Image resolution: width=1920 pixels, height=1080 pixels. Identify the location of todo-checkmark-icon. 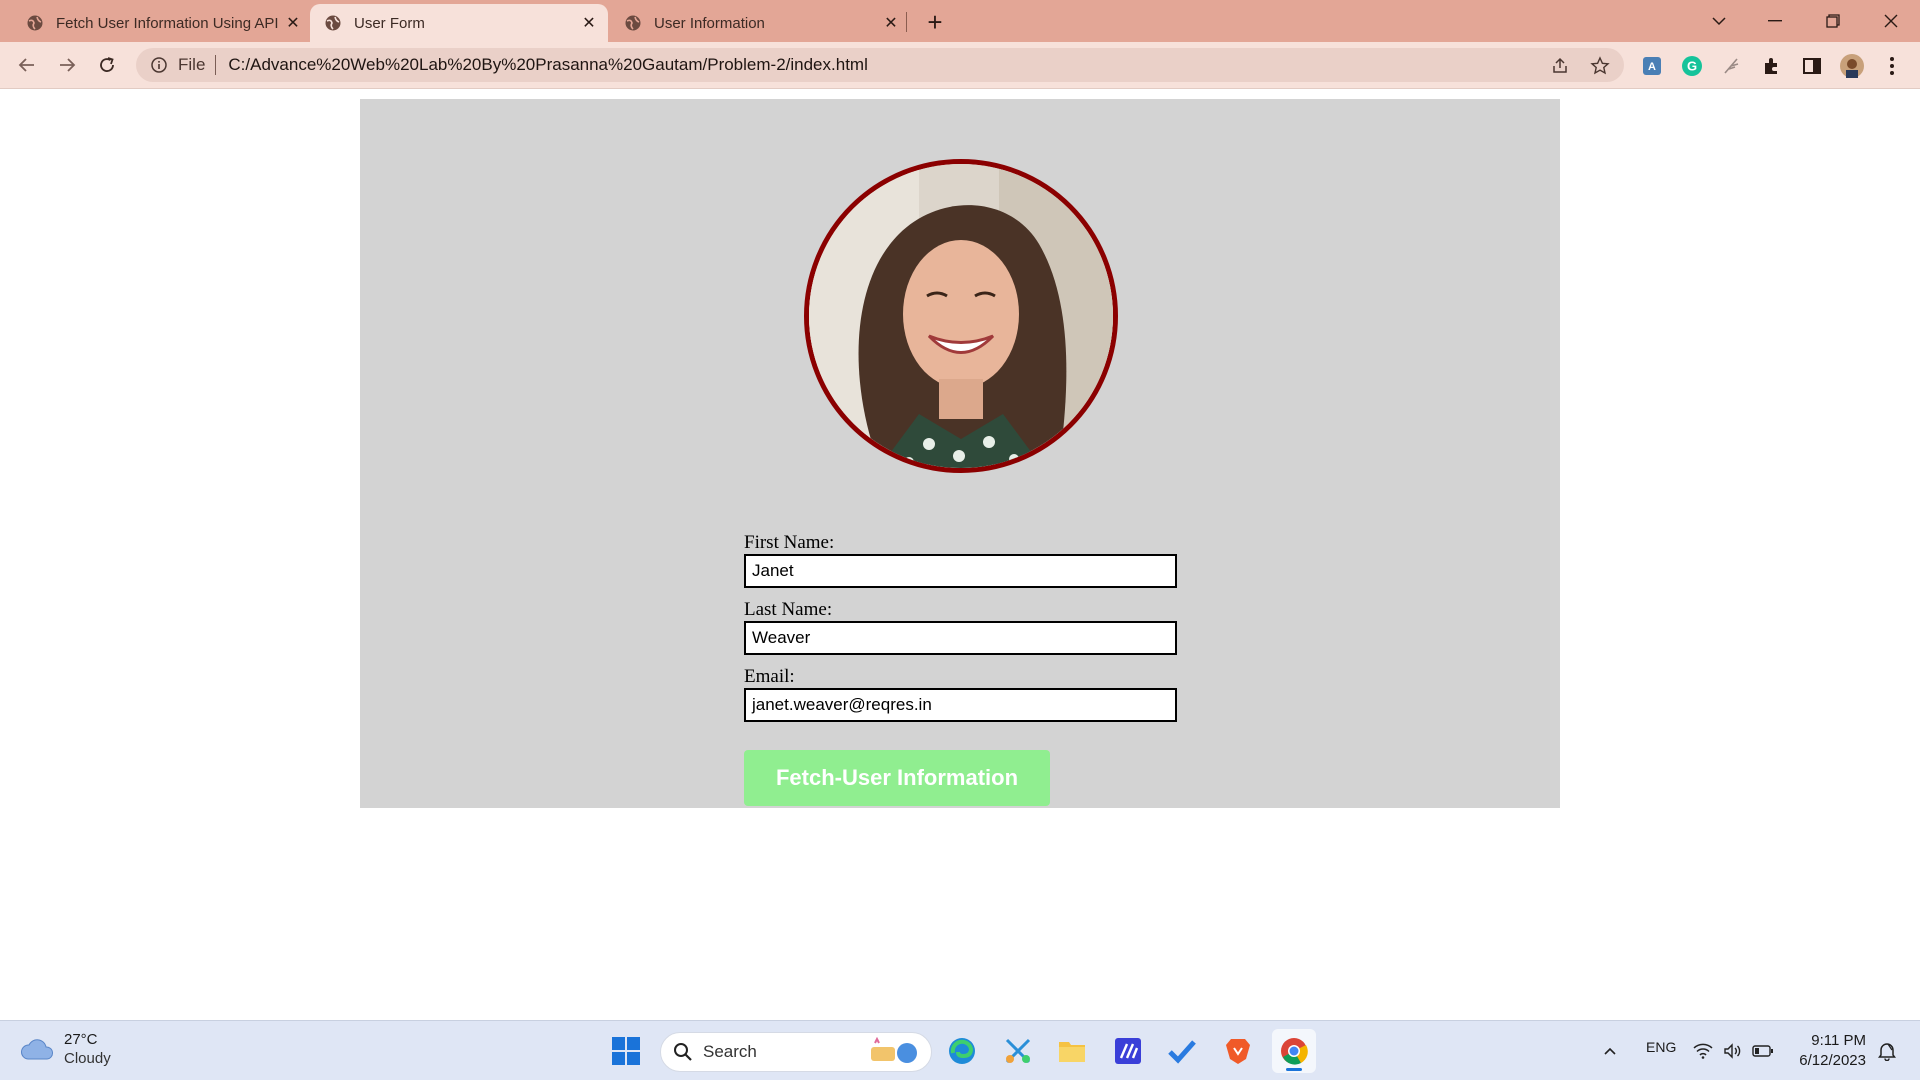
(1182, 1051).